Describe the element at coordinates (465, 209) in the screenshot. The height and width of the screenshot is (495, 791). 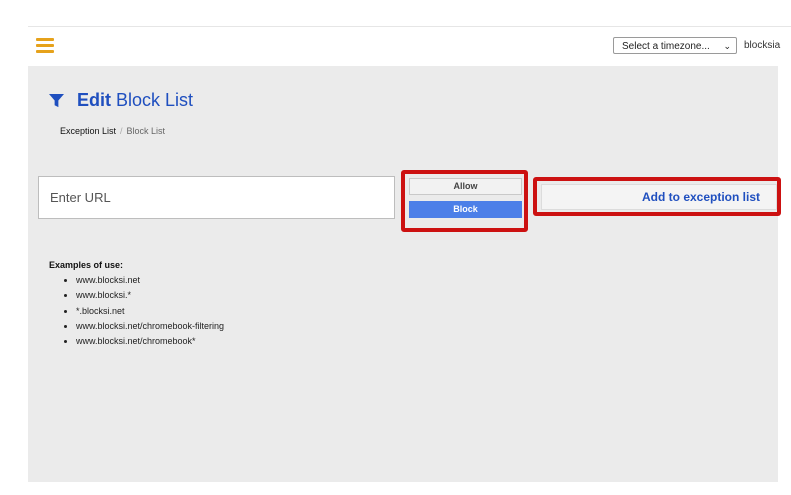
I see `block-button: Block` at that location.